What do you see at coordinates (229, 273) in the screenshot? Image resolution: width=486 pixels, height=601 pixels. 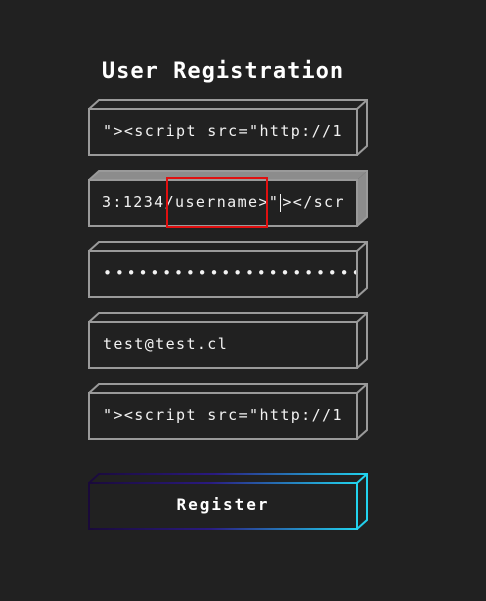 I see `password-mask: ••••••••••••••••••••••` at bounding box center [229, 273].